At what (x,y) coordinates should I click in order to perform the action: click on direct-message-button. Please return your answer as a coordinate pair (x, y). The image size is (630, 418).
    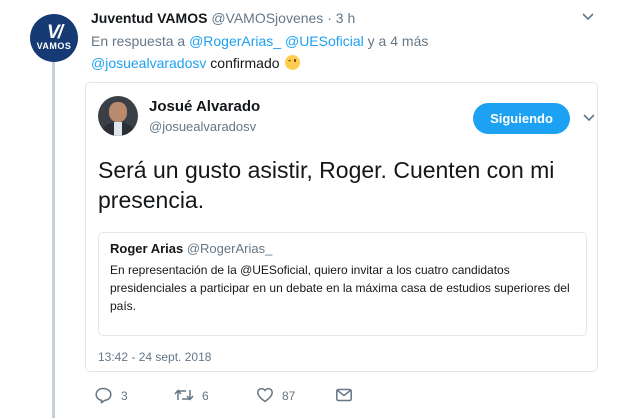
    Looking at the image, I should click on (345, 396).